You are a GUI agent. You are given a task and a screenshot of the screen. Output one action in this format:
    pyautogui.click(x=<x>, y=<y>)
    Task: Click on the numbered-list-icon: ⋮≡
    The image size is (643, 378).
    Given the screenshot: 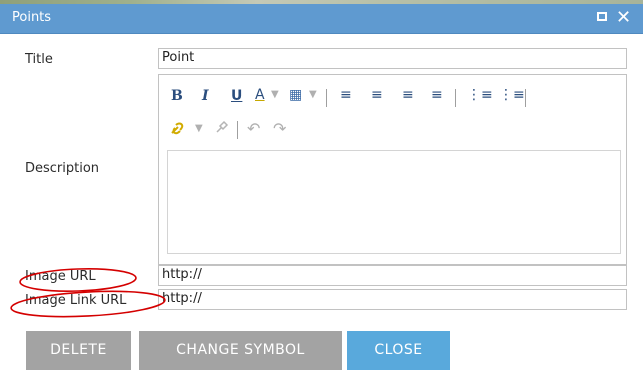 What is the action you would take?
    pyautogui.click(x=480, y=95)
    